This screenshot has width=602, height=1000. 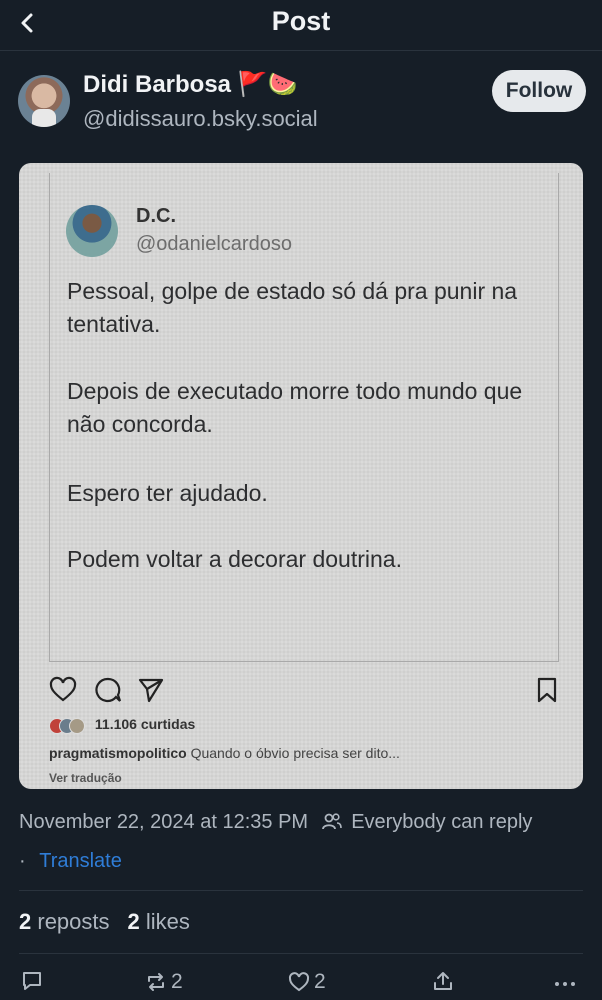 I want to click on likes-text: 11.106 curtidas, so click(x=145, y=724).